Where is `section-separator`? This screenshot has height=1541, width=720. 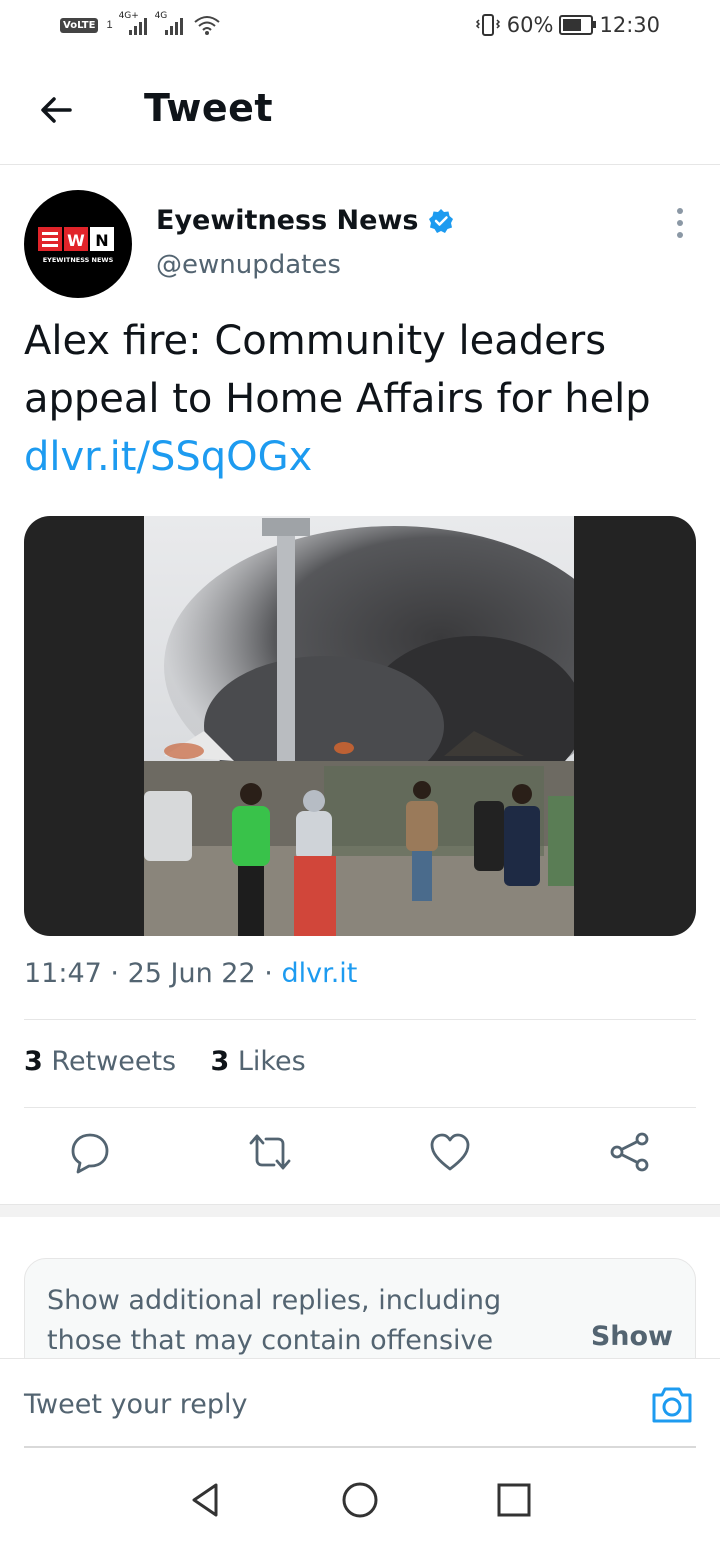
section-separator is located at coordinates (360, 1210).